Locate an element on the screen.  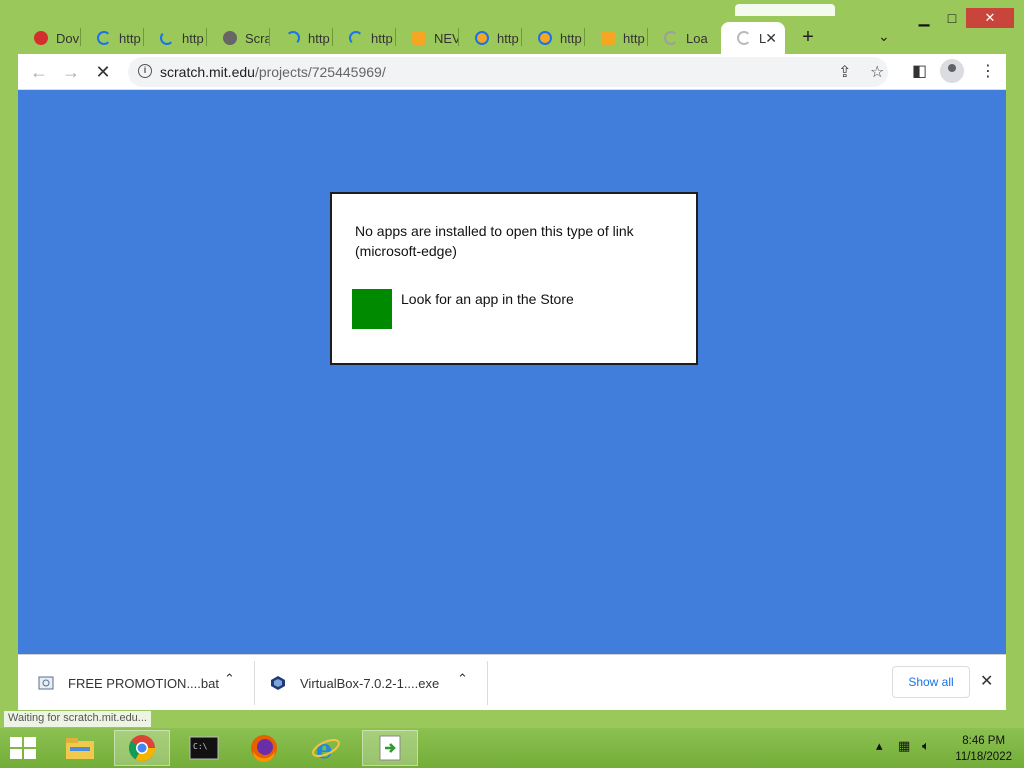
forward-button: → is located at coordinates (71, 72).